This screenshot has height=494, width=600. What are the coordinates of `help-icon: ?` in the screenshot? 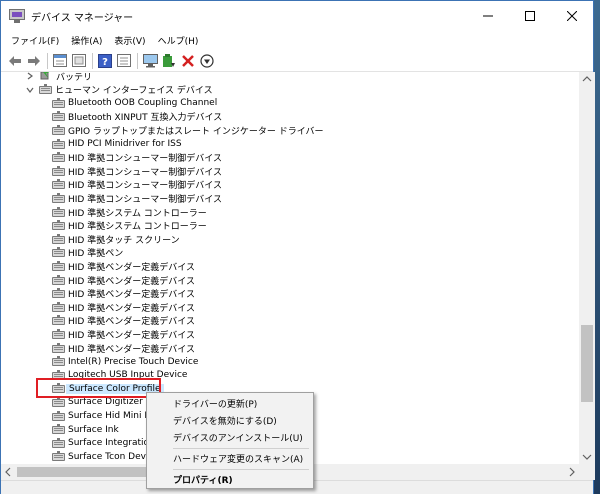 It's located at (105, 60).